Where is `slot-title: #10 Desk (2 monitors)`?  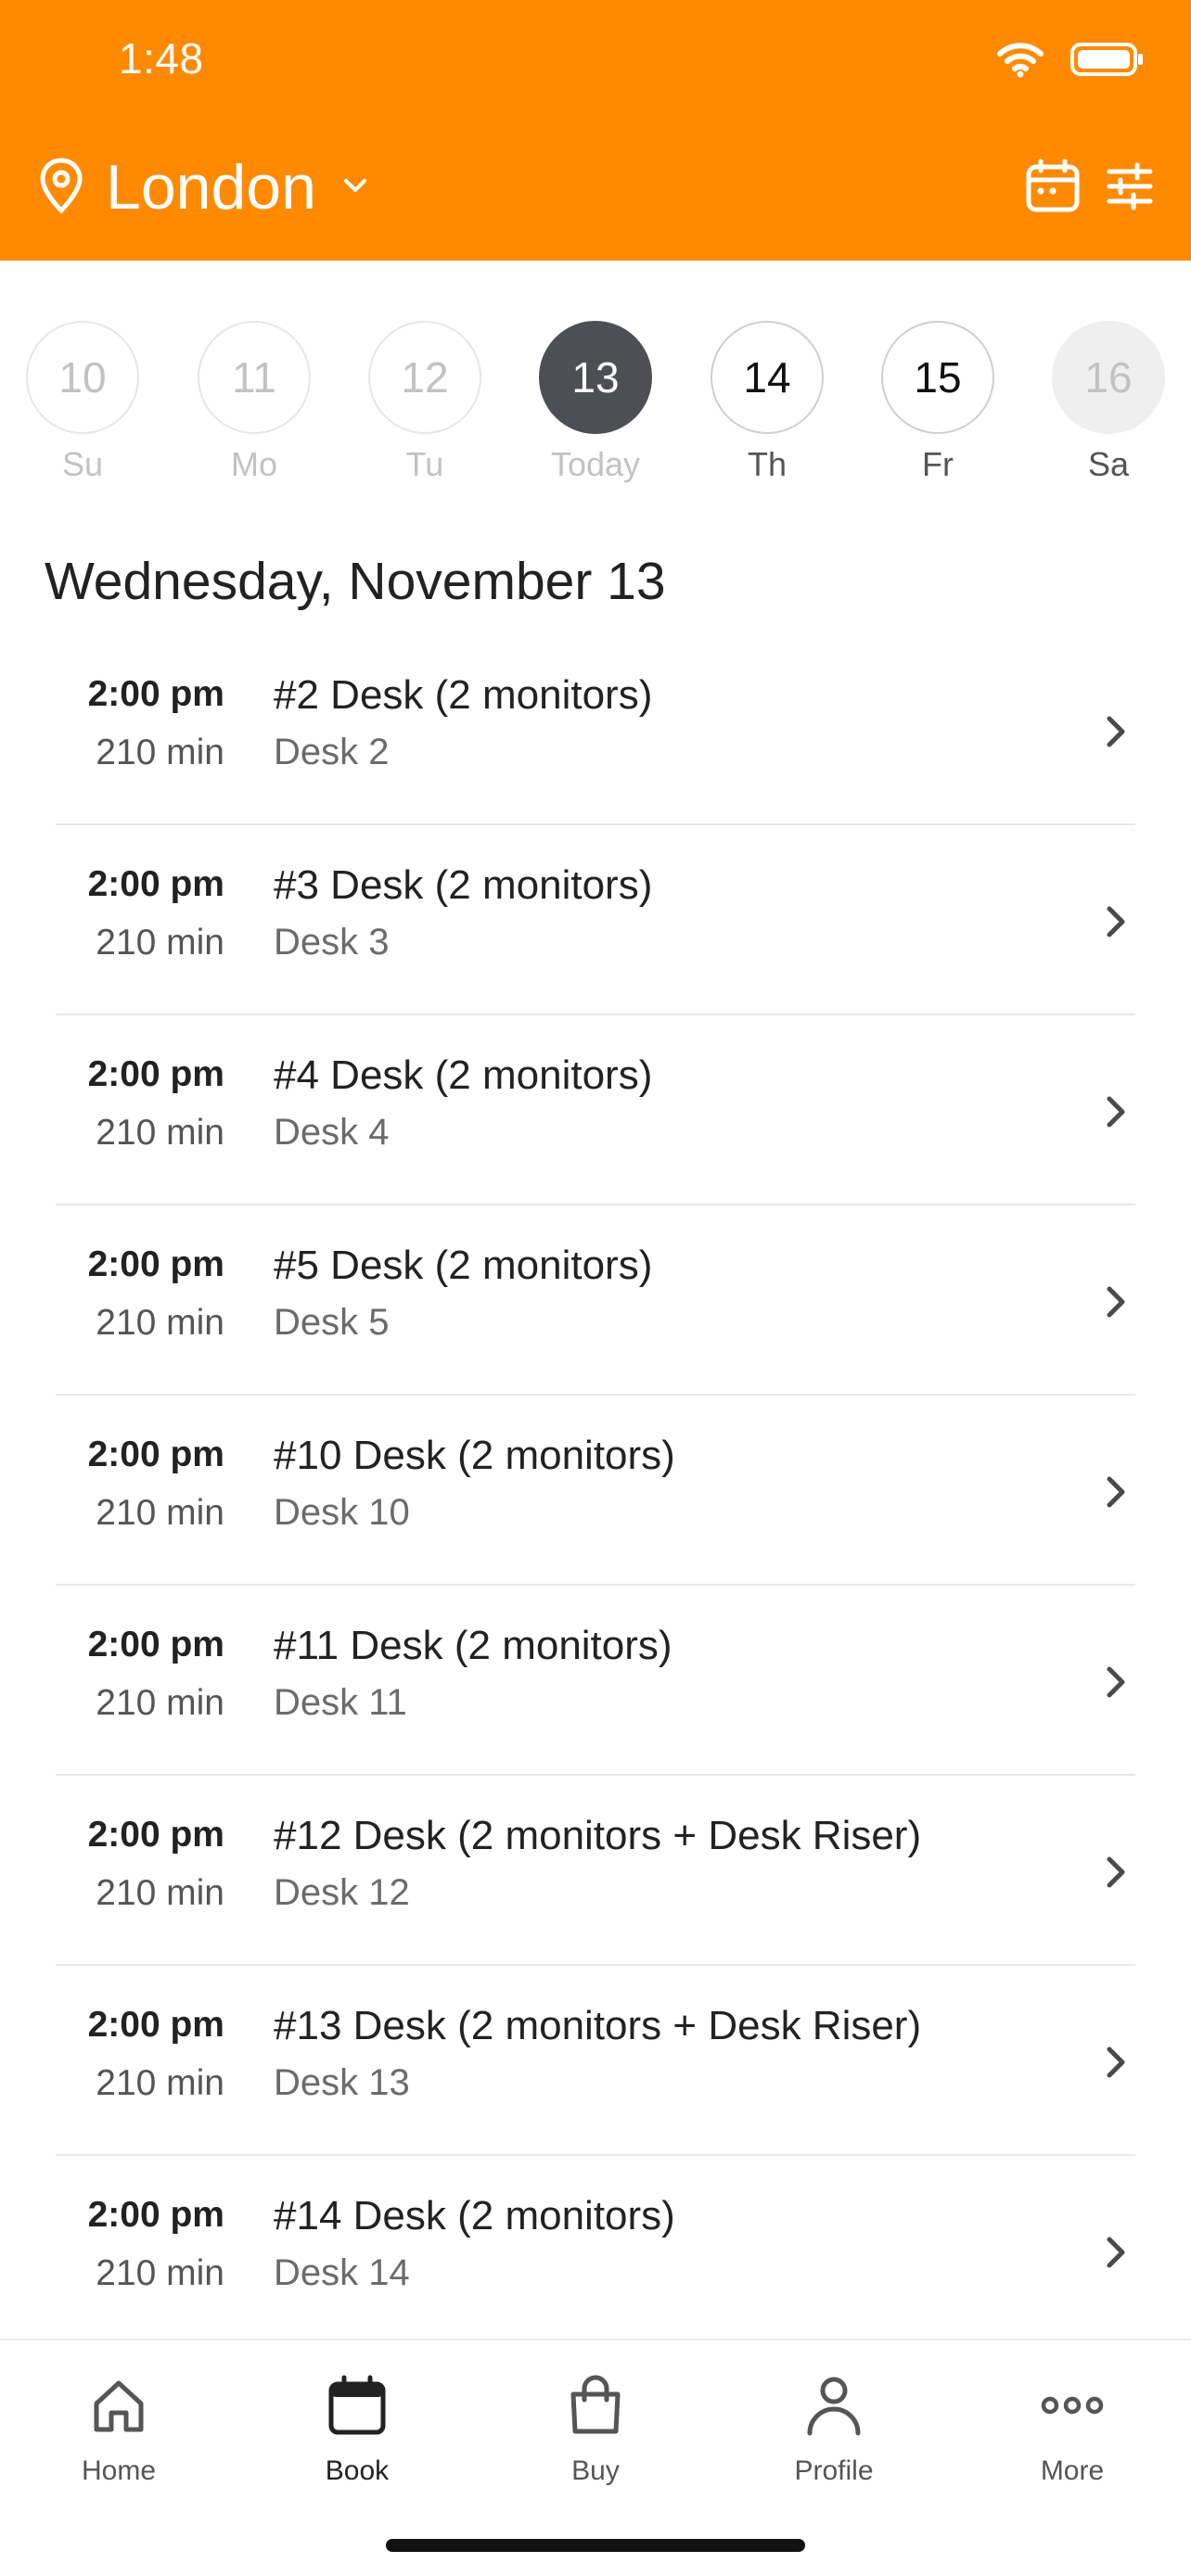 slot-title: #10 Desk (2 monitors) is located at coordinates (475, 1455).